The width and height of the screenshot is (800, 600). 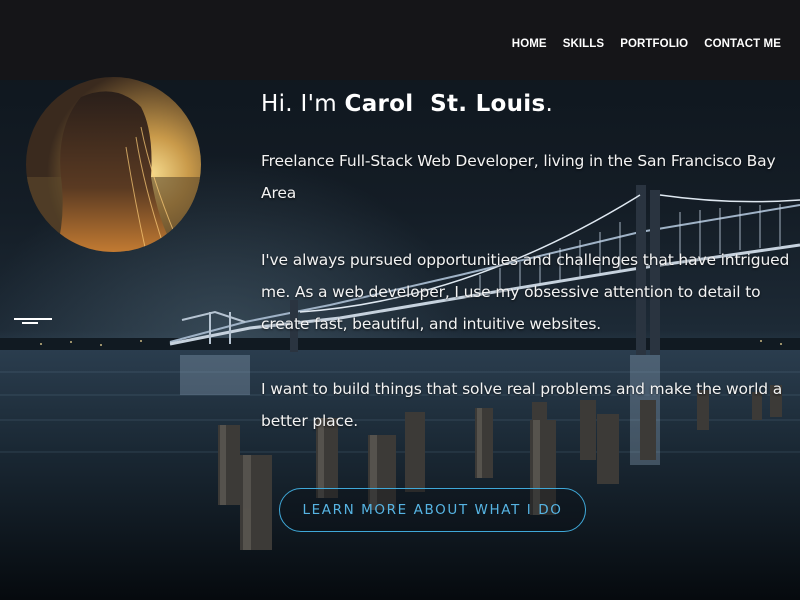 I want to click on name-text: Carol St. Louis, so click(x=445, y=104).